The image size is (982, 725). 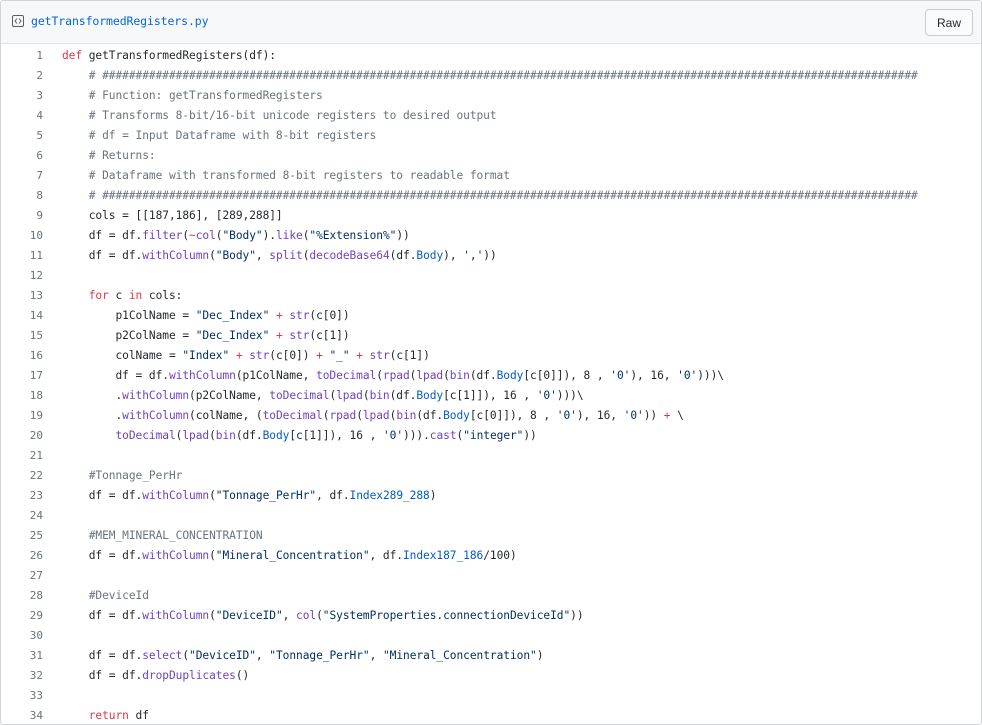 I want to click on code-line: 1 def getTransformedRegisters(df):, so click(x=491, y=56).